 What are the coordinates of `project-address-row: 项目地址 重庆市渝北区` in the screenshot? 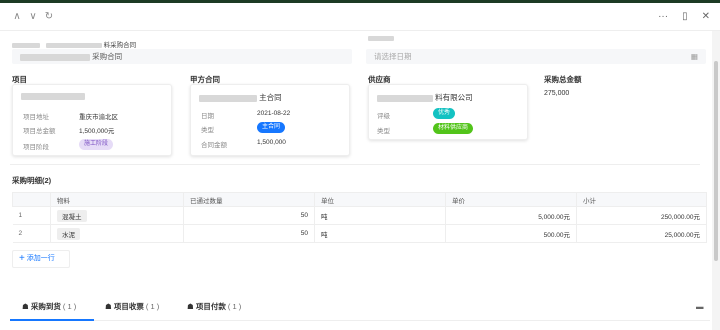 It's located at (70, 117).